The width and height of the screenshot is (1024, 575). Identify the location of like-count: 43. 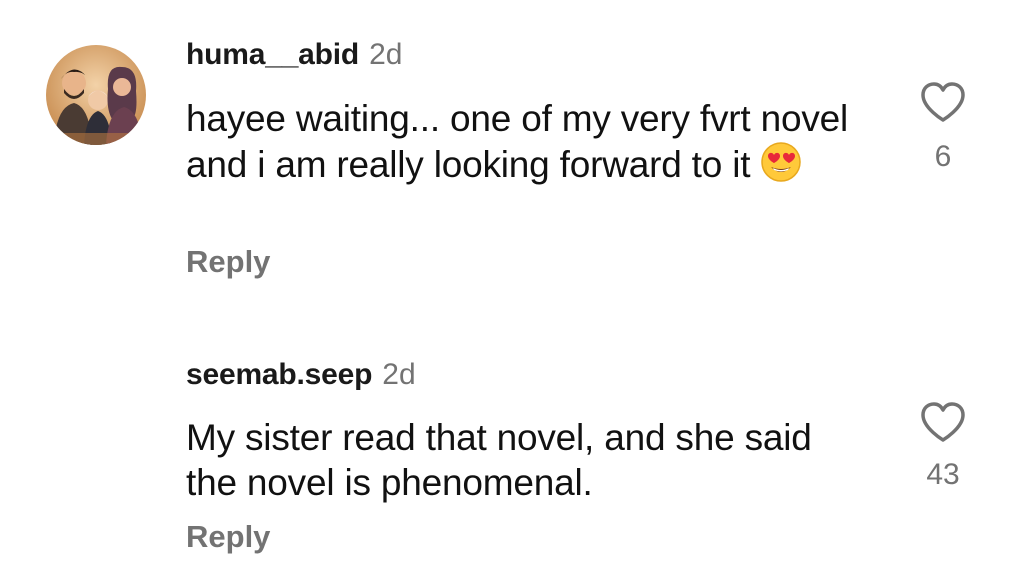
(943, 474).